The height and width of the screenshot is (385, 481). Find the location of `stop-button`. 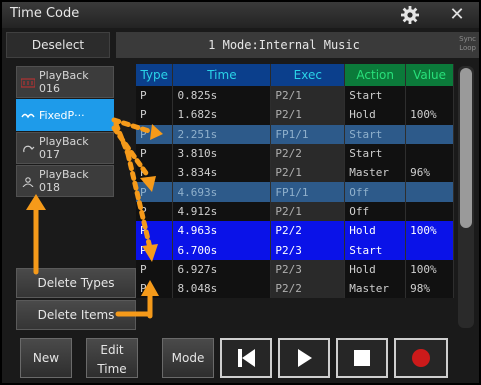

stop-button is located at coordinates (362, 358).